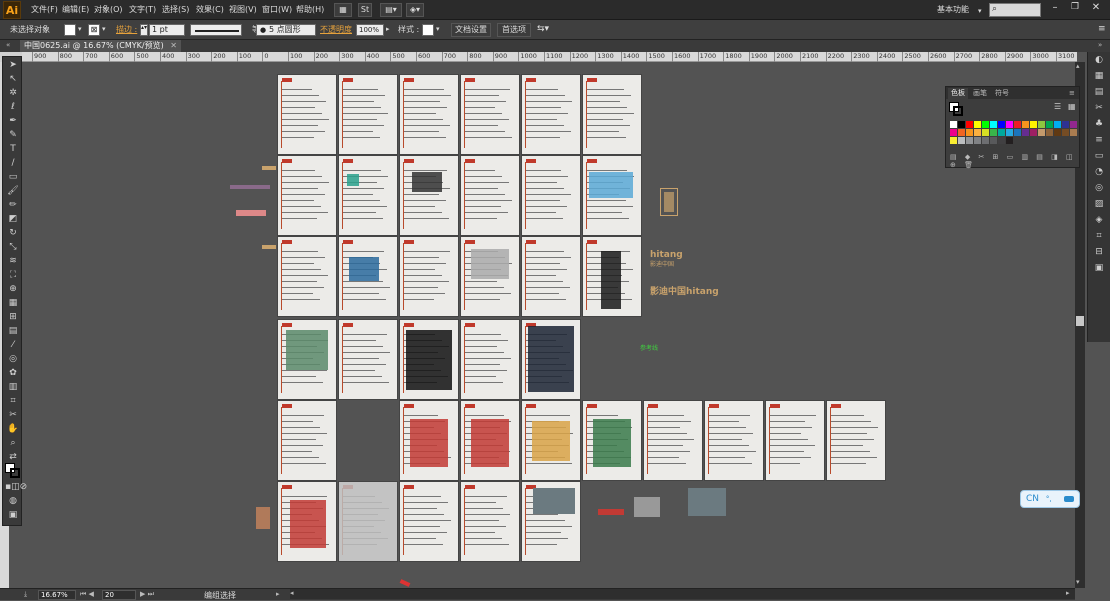 The image size is (1110, 601). Describe the element at coordinates (70, 30) in the screenshot. I see `fill-swatch` at that location.